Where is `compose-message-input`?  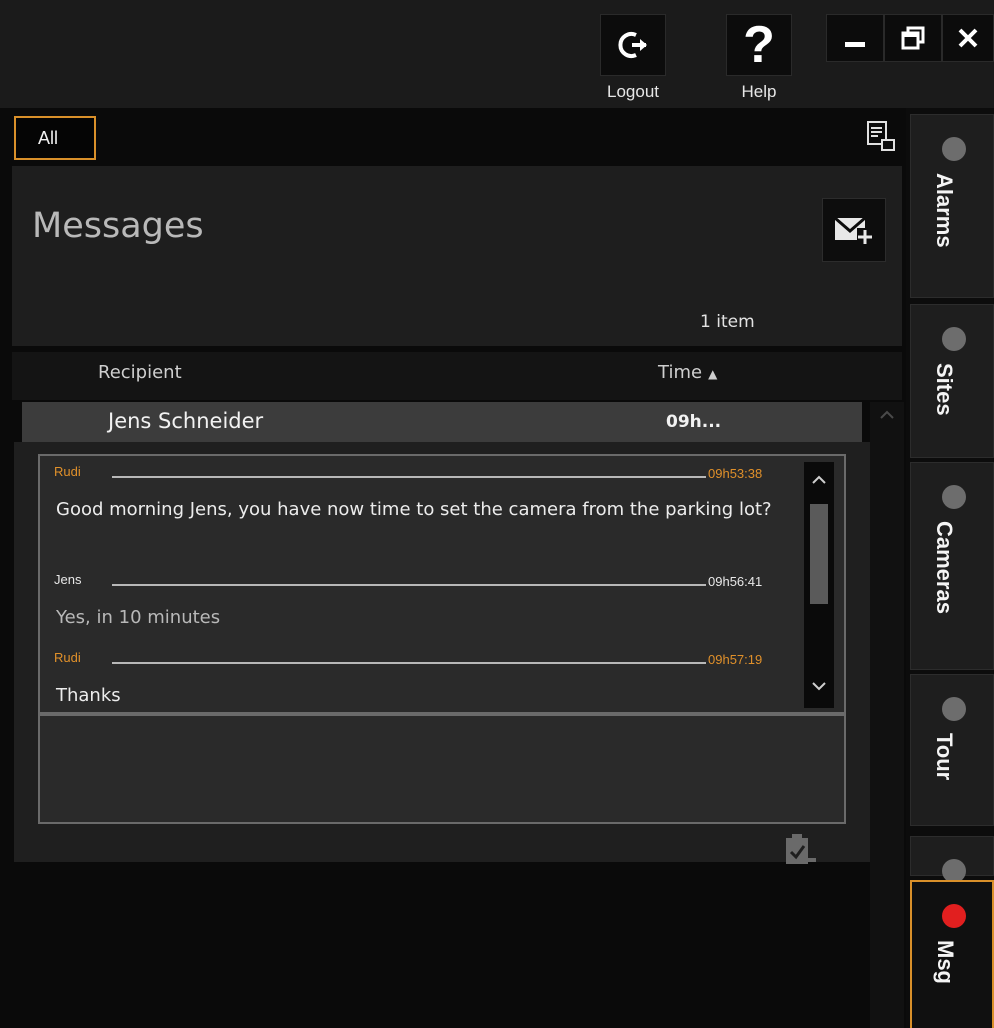
compose-message-input is located at coordinates (442, 769).